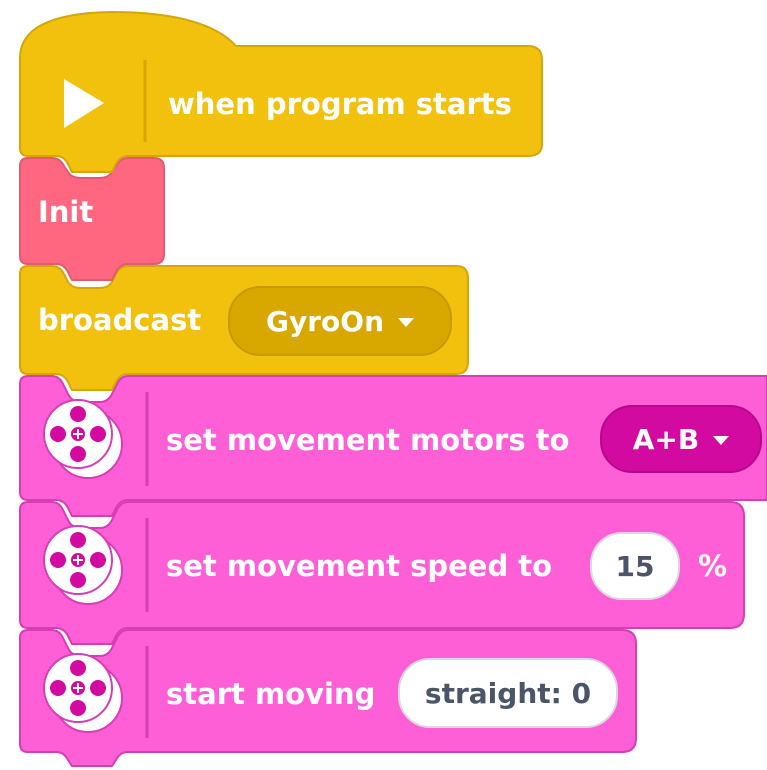  Describe the element at coordinates (324, 321) in the screenshot. I see `broadcast-message-value: GyroOn` at that location.